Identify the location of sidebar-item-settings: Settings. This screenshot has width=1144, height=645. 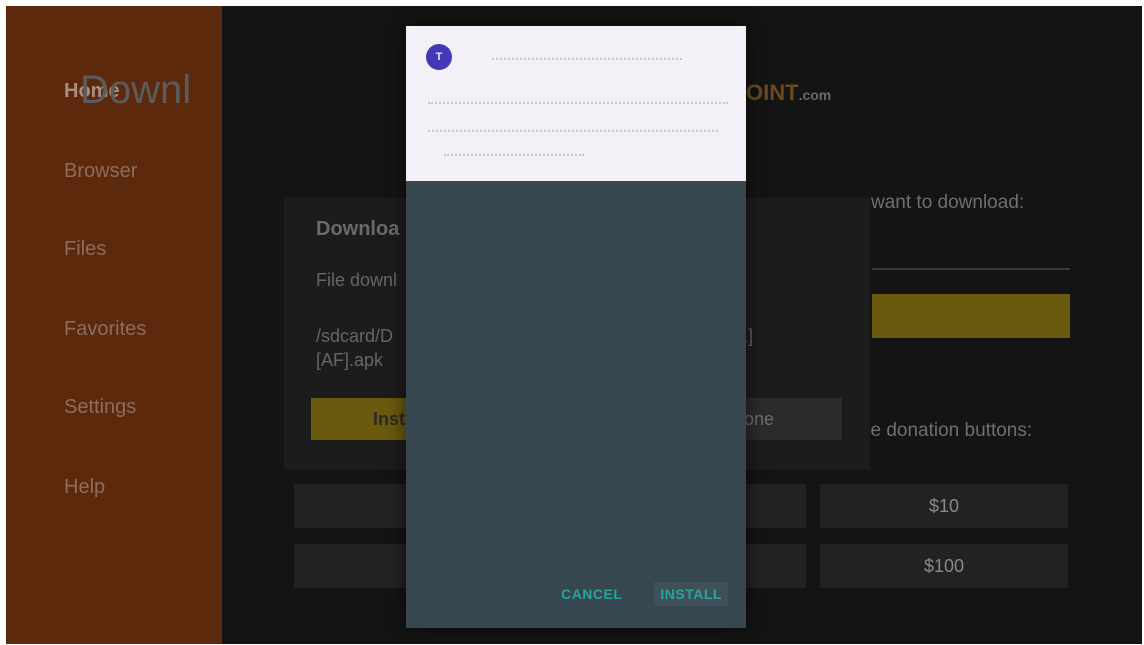
(100, 407).